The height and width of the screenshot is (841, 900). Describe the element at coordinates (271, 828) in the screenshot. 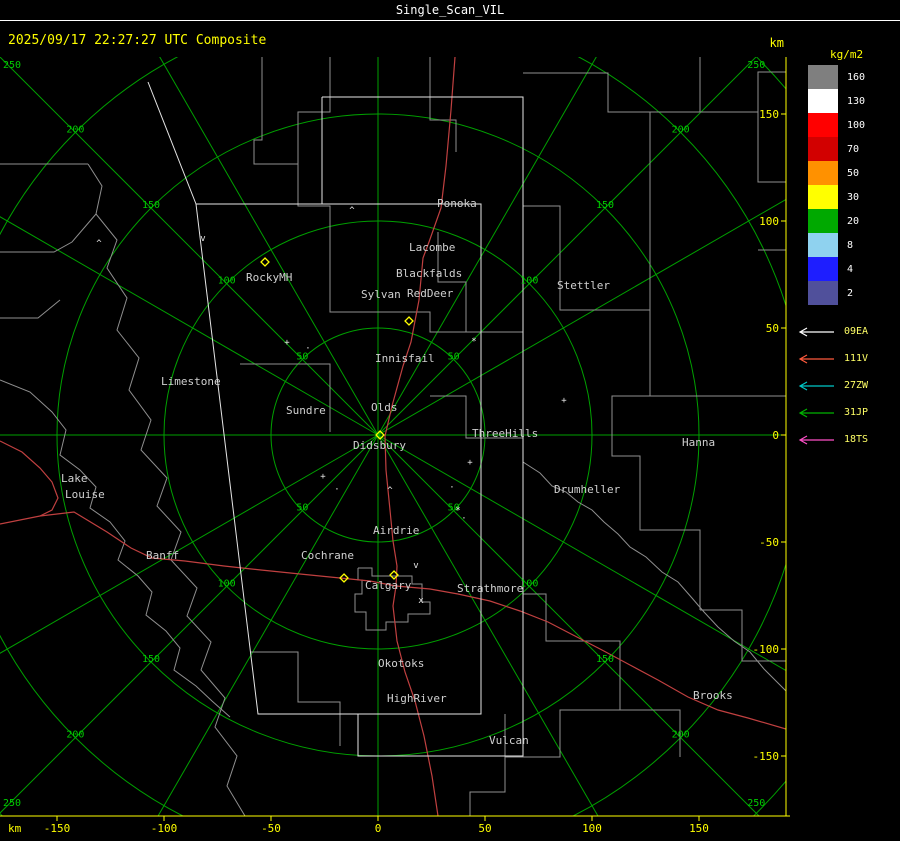

I see `bottom-axis-tick-label: -50` at that location.